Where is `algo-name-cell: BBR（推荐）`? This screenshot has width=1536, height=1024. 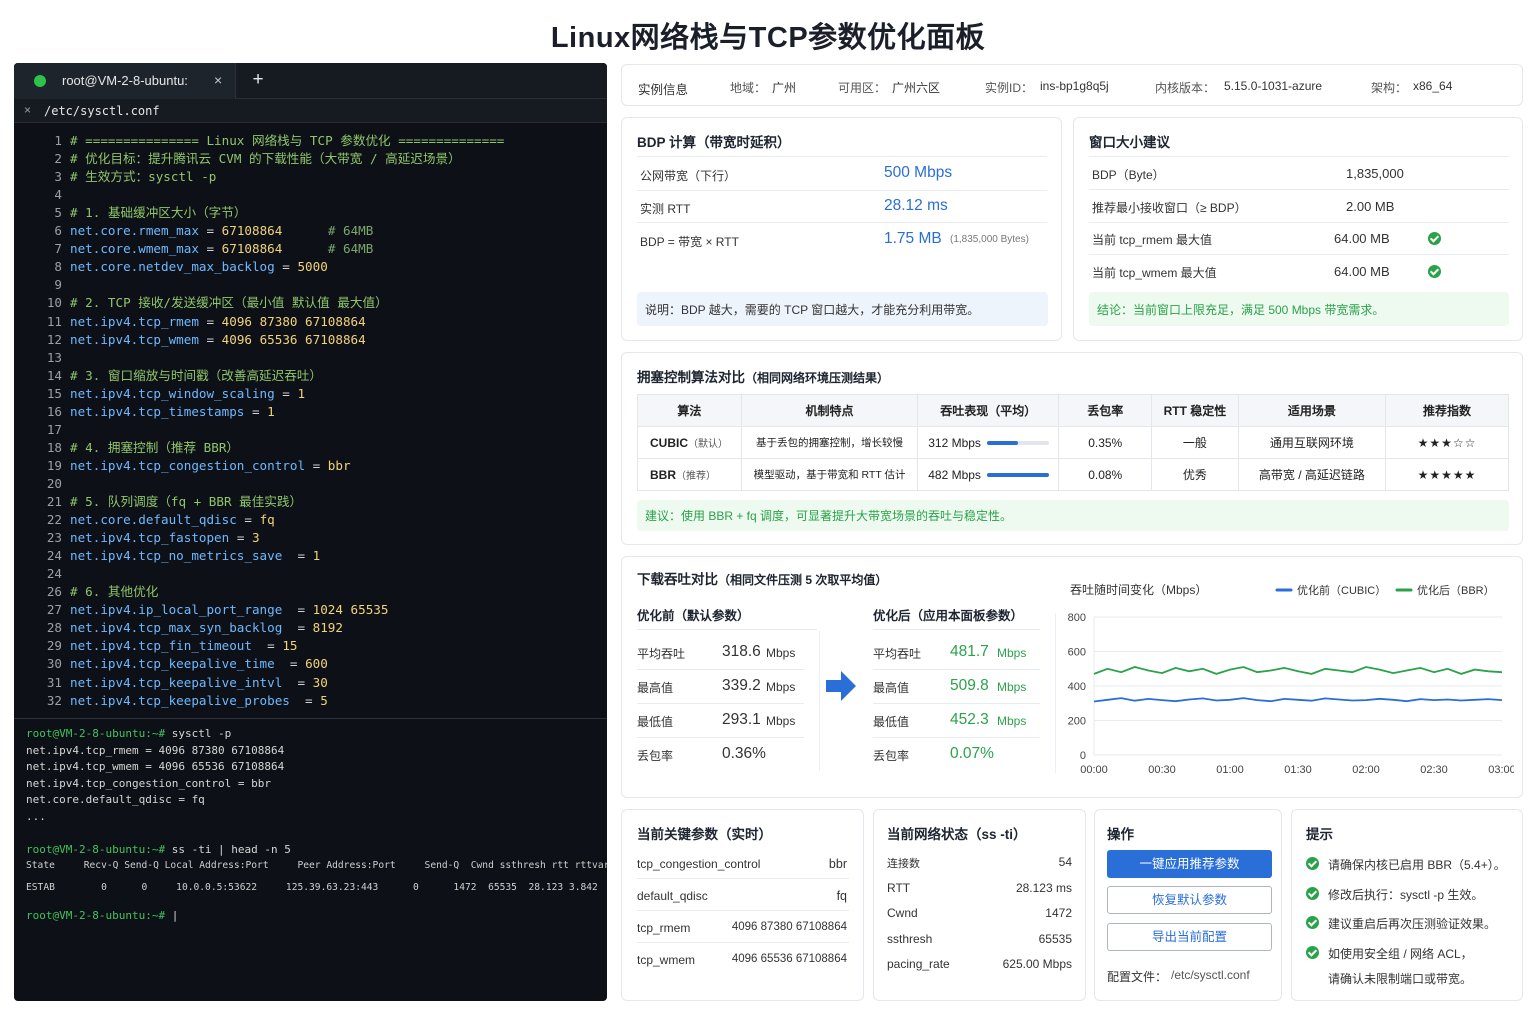 algo-name-cell: BBR（推荐） is located at coordinates (689, 474).